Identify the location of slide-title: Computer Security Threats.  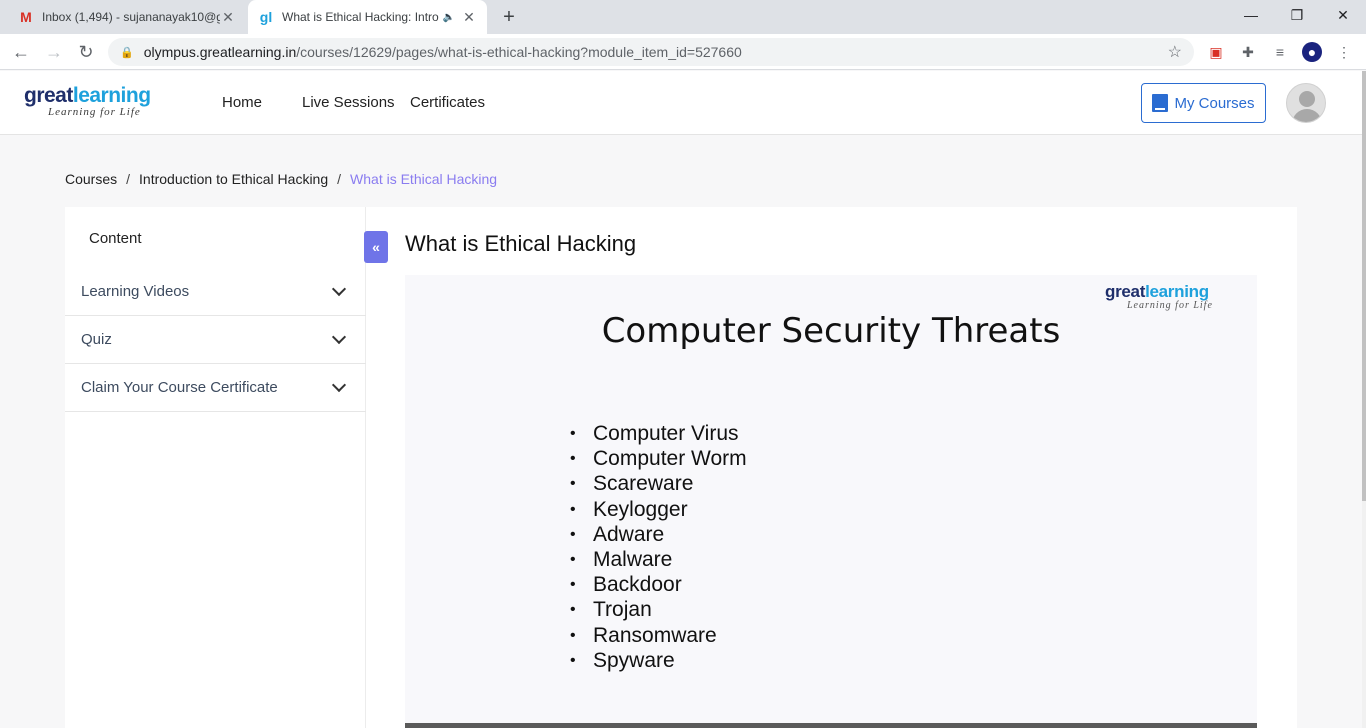
(831, 331).